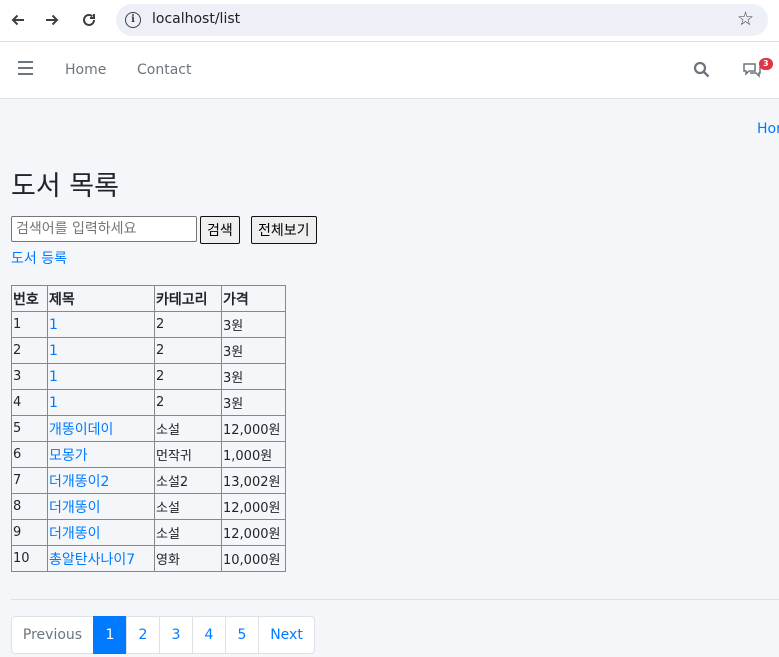  Describe the element at coordinates (29, 350) in the screenshot. I see `row-number: 2` at that location.